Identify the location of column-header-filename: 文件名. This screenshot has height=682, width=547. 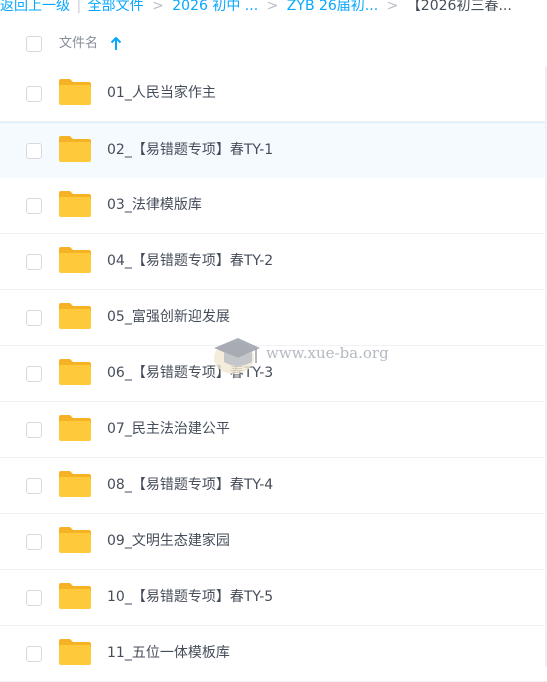
(78, 44).